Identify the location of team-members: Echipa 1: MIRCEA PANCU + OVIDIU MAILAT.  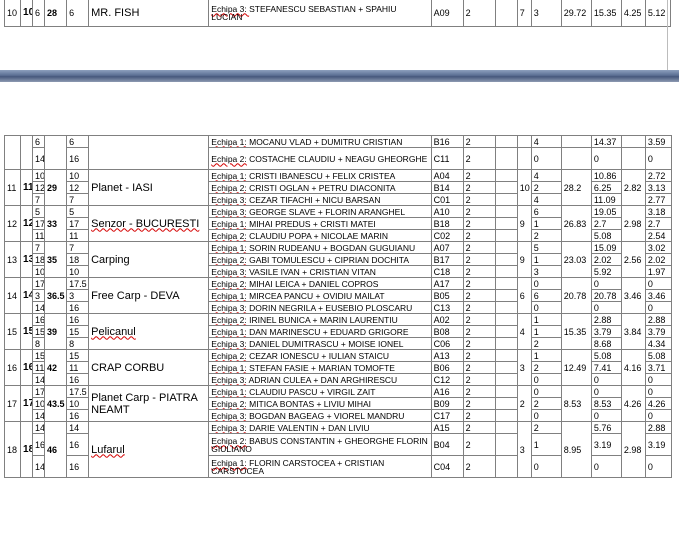
(320, 295).